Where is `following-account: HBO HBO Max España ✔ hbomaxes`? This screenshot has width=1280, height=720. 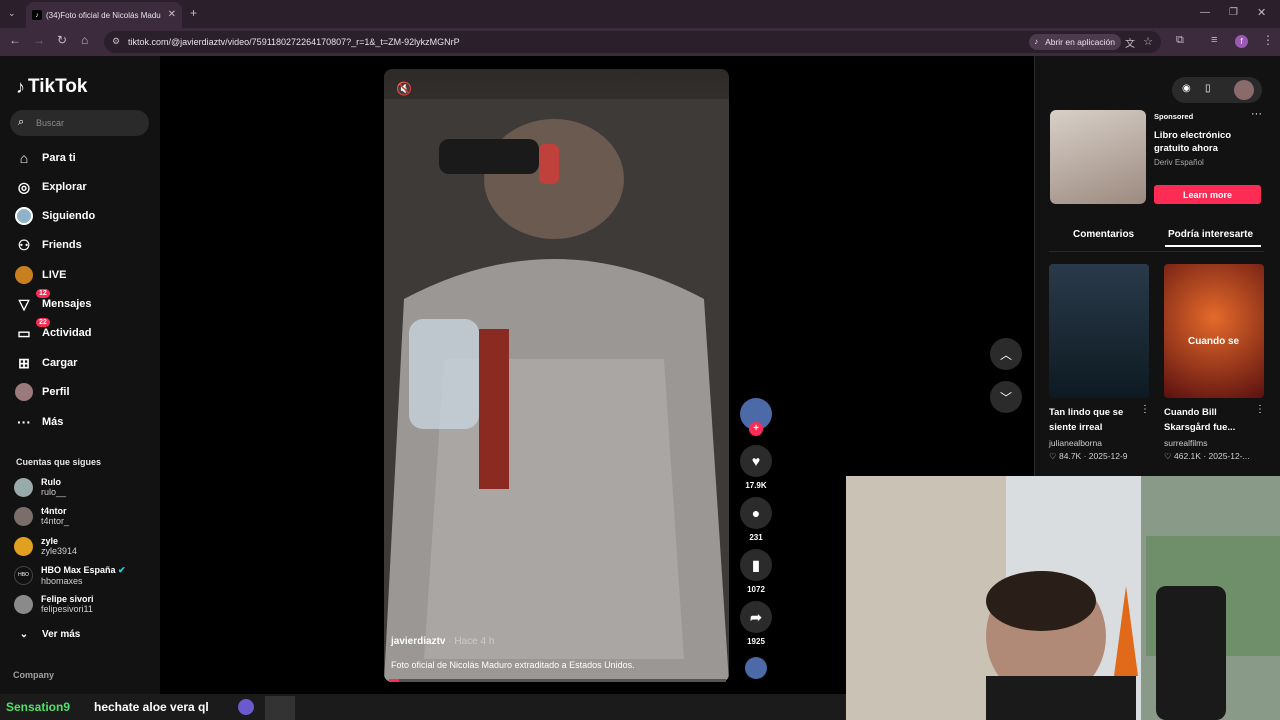
following-account: HBO HBO Max España ✔ hbomaxes is located at coordinates (70, 575).